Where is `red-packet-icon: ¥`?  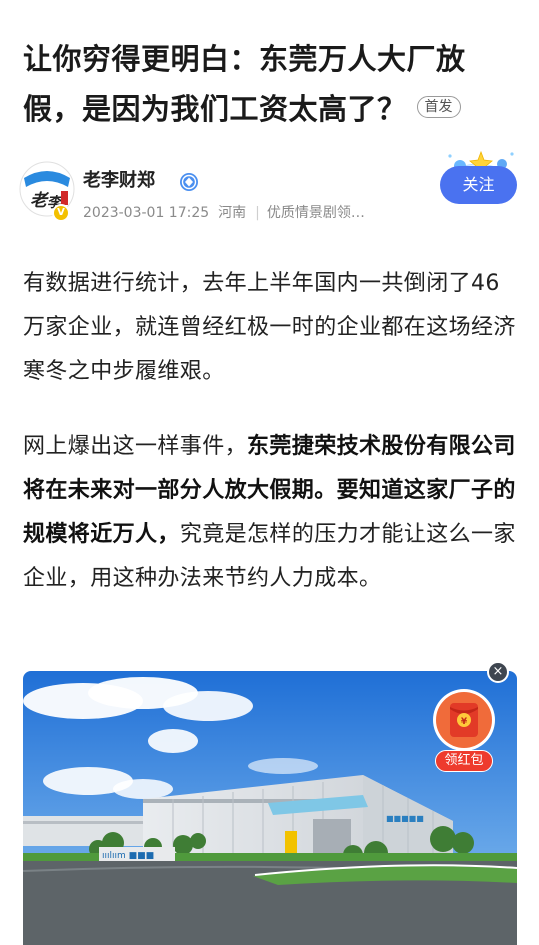
red-packet-icon: ¥ is located at coordinates (464, 720).